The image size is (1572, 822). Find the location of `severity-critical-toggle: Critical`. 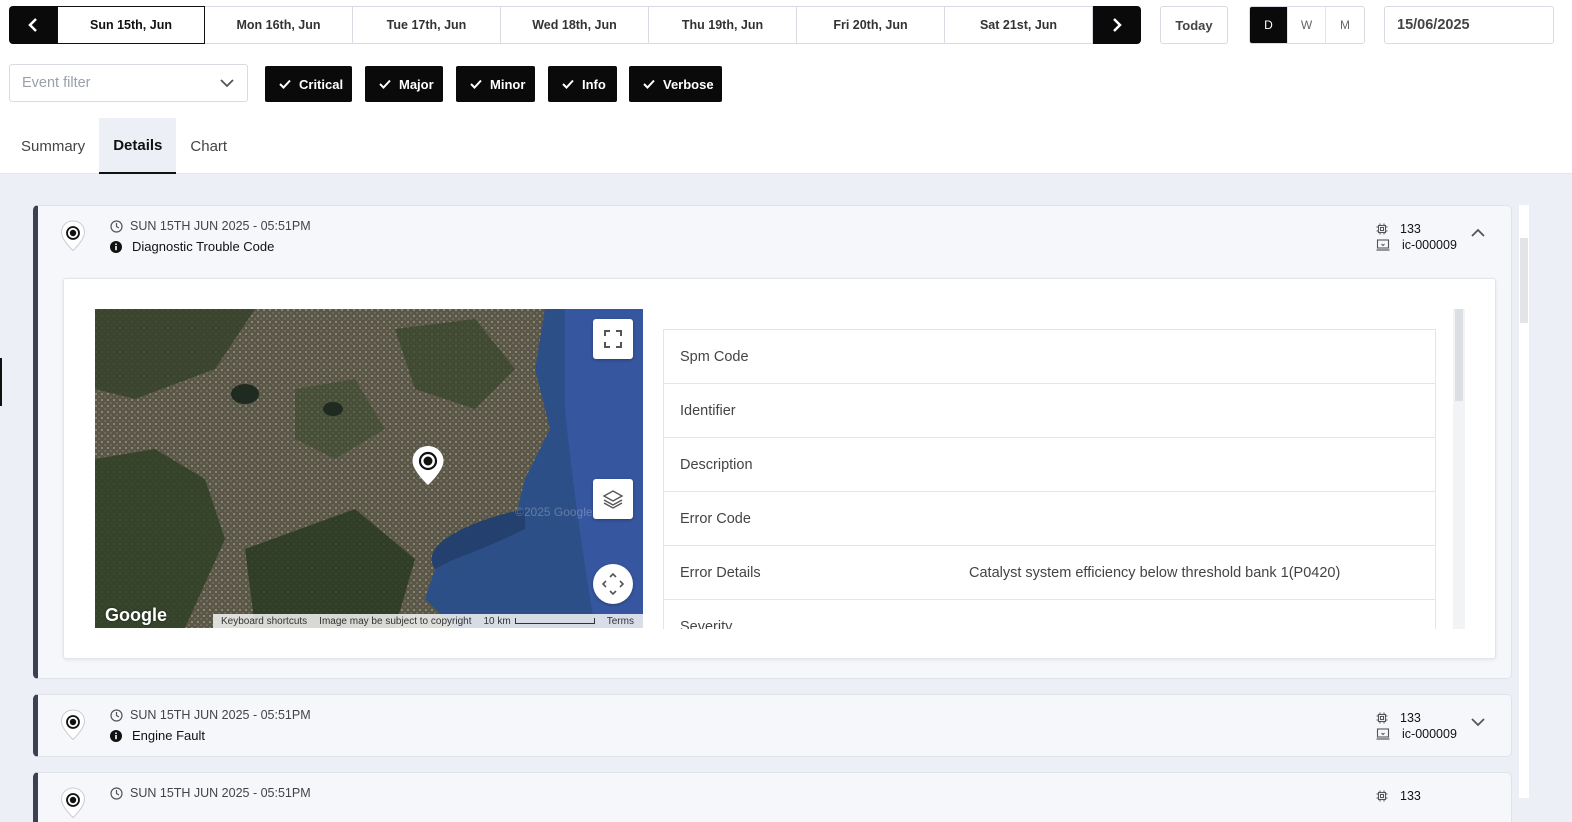

severity-critical-toggle: Critical is located at coordinates (308, 84).